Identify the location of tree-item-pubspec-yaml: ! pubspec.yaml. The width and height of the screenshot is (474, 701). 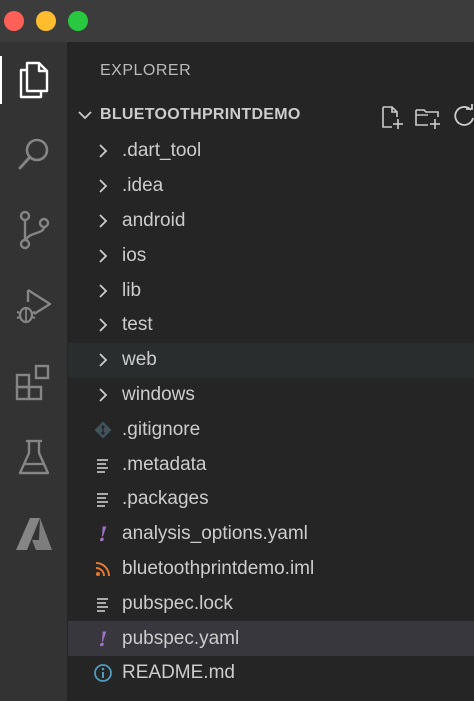
(271, 638).